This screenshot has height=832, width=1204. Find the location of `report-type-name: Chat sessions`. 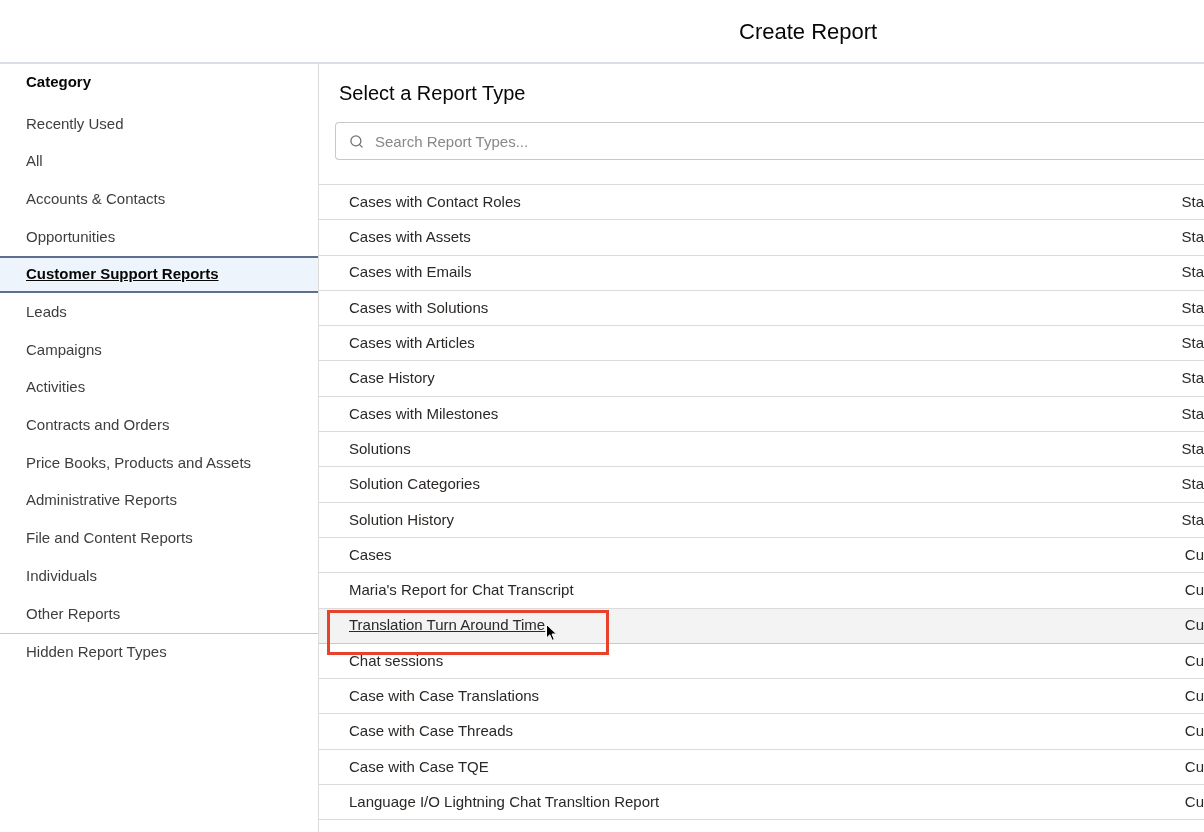

report-type-name: Chat sessions is located at coordinates (396, 660).